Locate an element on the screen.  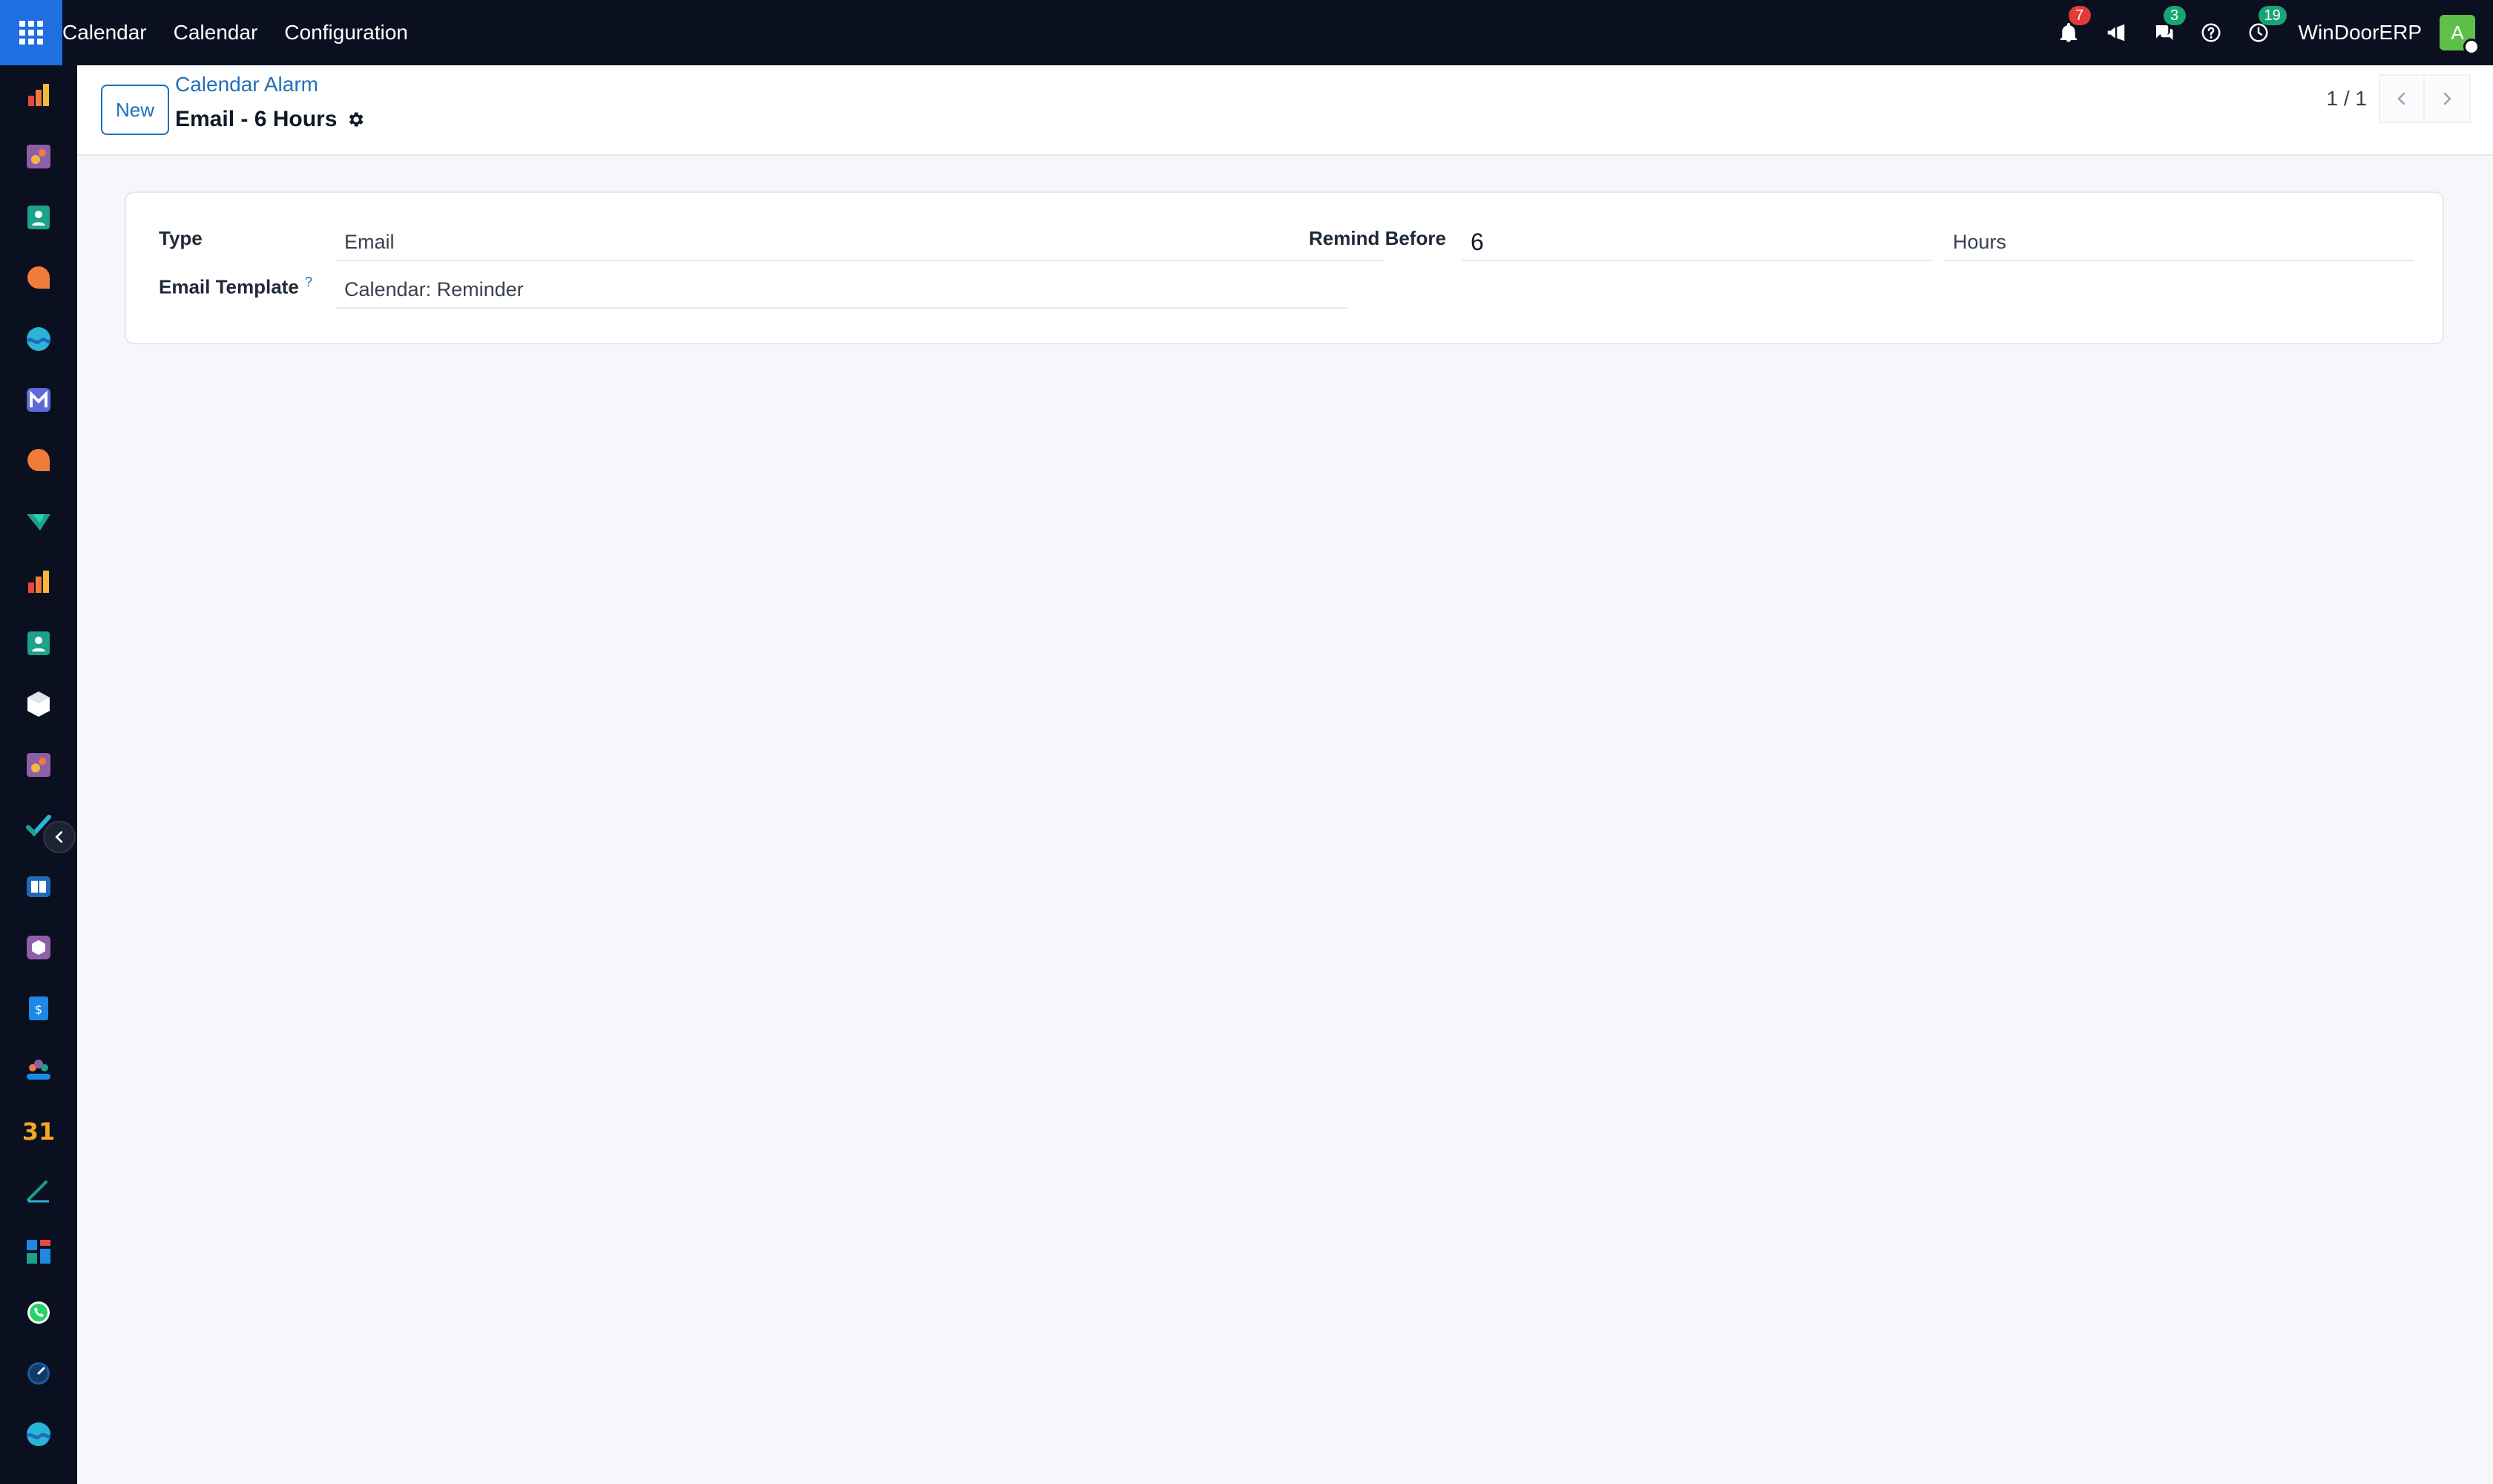
sidebar-item-contacts is located at coordinates (38, 217).